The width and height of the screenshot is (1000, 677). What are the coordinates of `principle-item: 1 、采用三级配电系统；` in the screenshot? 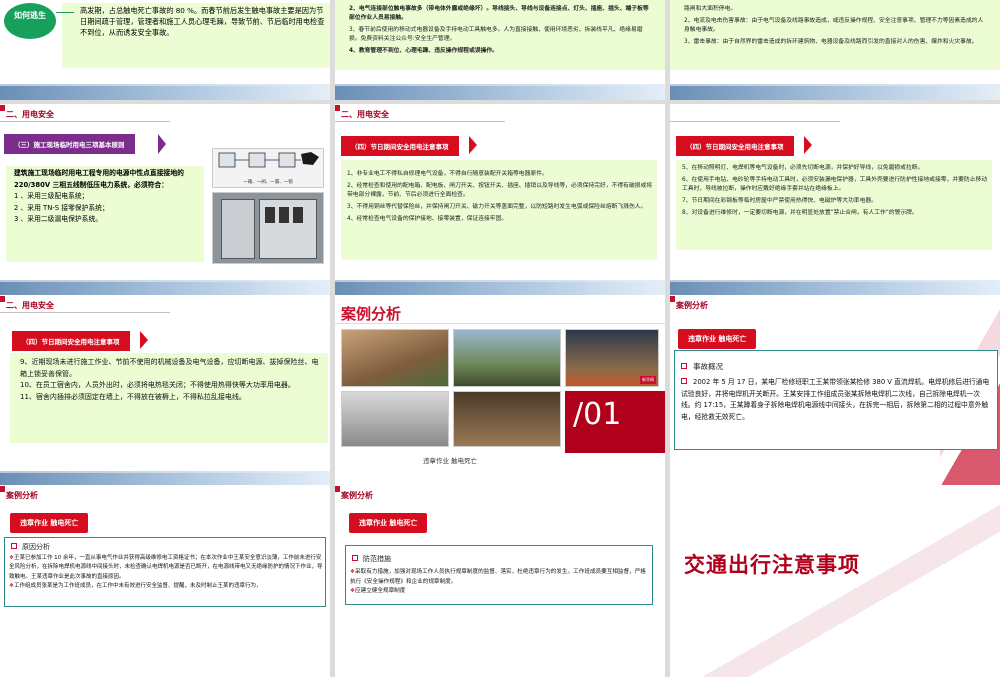 It's located at (51, 196).